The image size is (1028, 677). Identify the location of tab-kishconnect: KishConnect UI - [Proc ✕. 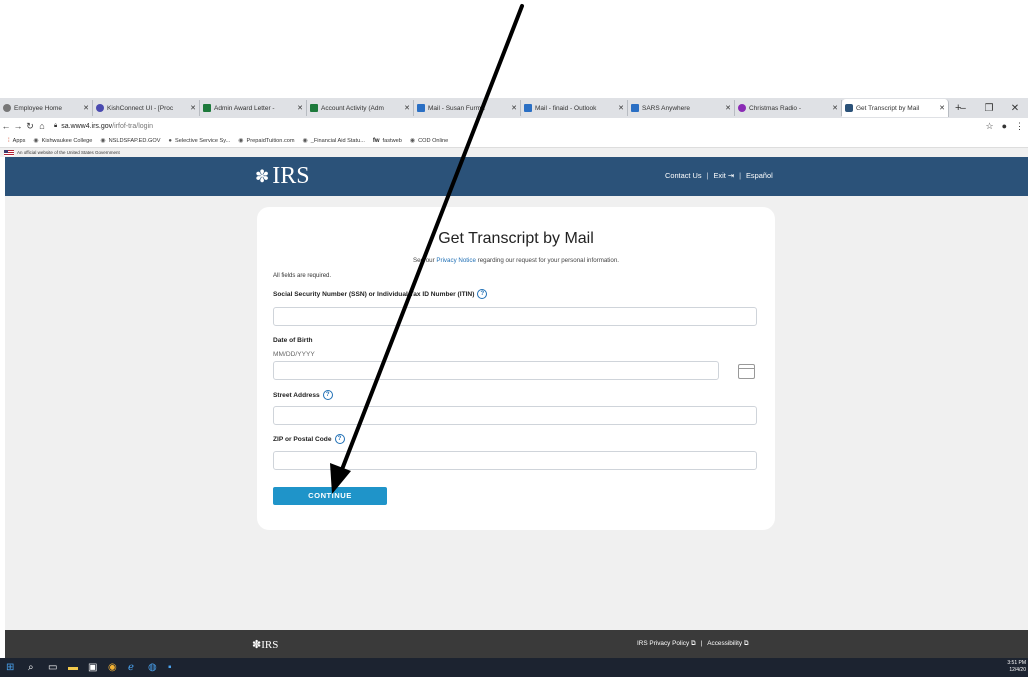
(146, 108).